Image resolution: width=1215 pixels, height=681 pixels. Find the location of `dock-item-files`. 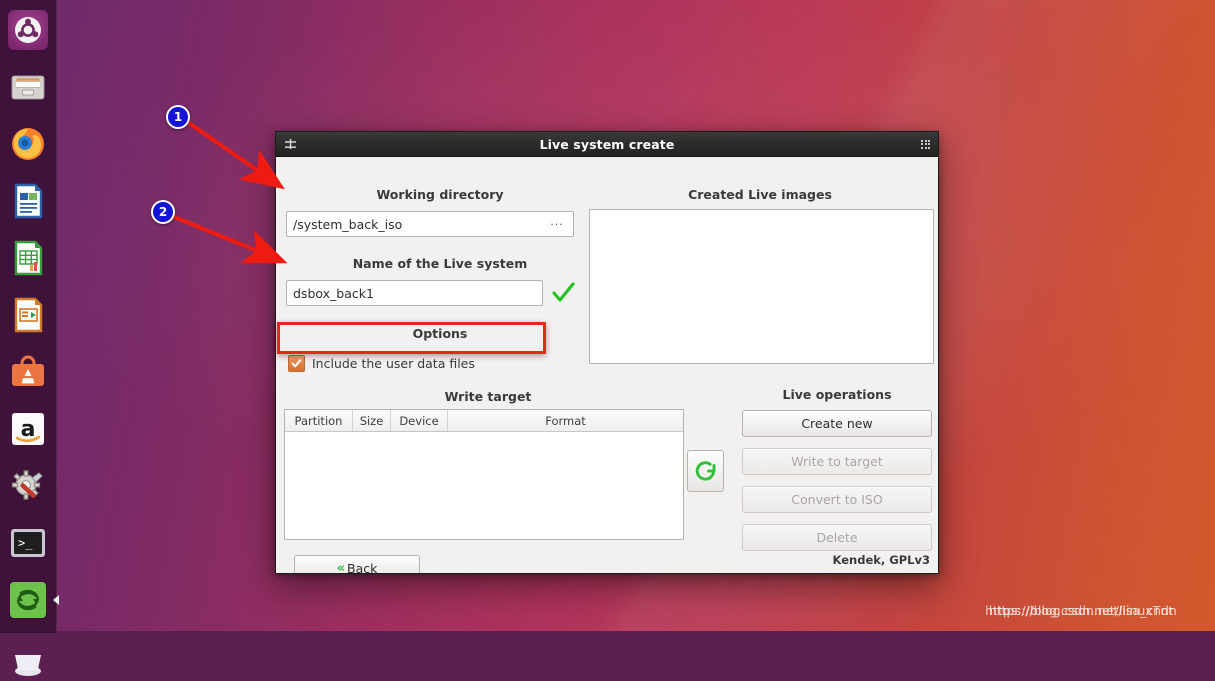

dock-item-files is located at coordinates (28, 87).